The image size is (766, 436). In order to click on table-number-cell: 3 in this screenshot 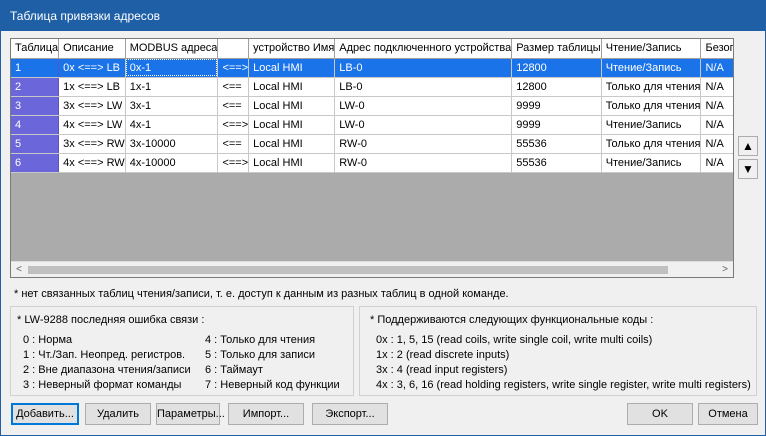, I will do `click(35, 106)`.